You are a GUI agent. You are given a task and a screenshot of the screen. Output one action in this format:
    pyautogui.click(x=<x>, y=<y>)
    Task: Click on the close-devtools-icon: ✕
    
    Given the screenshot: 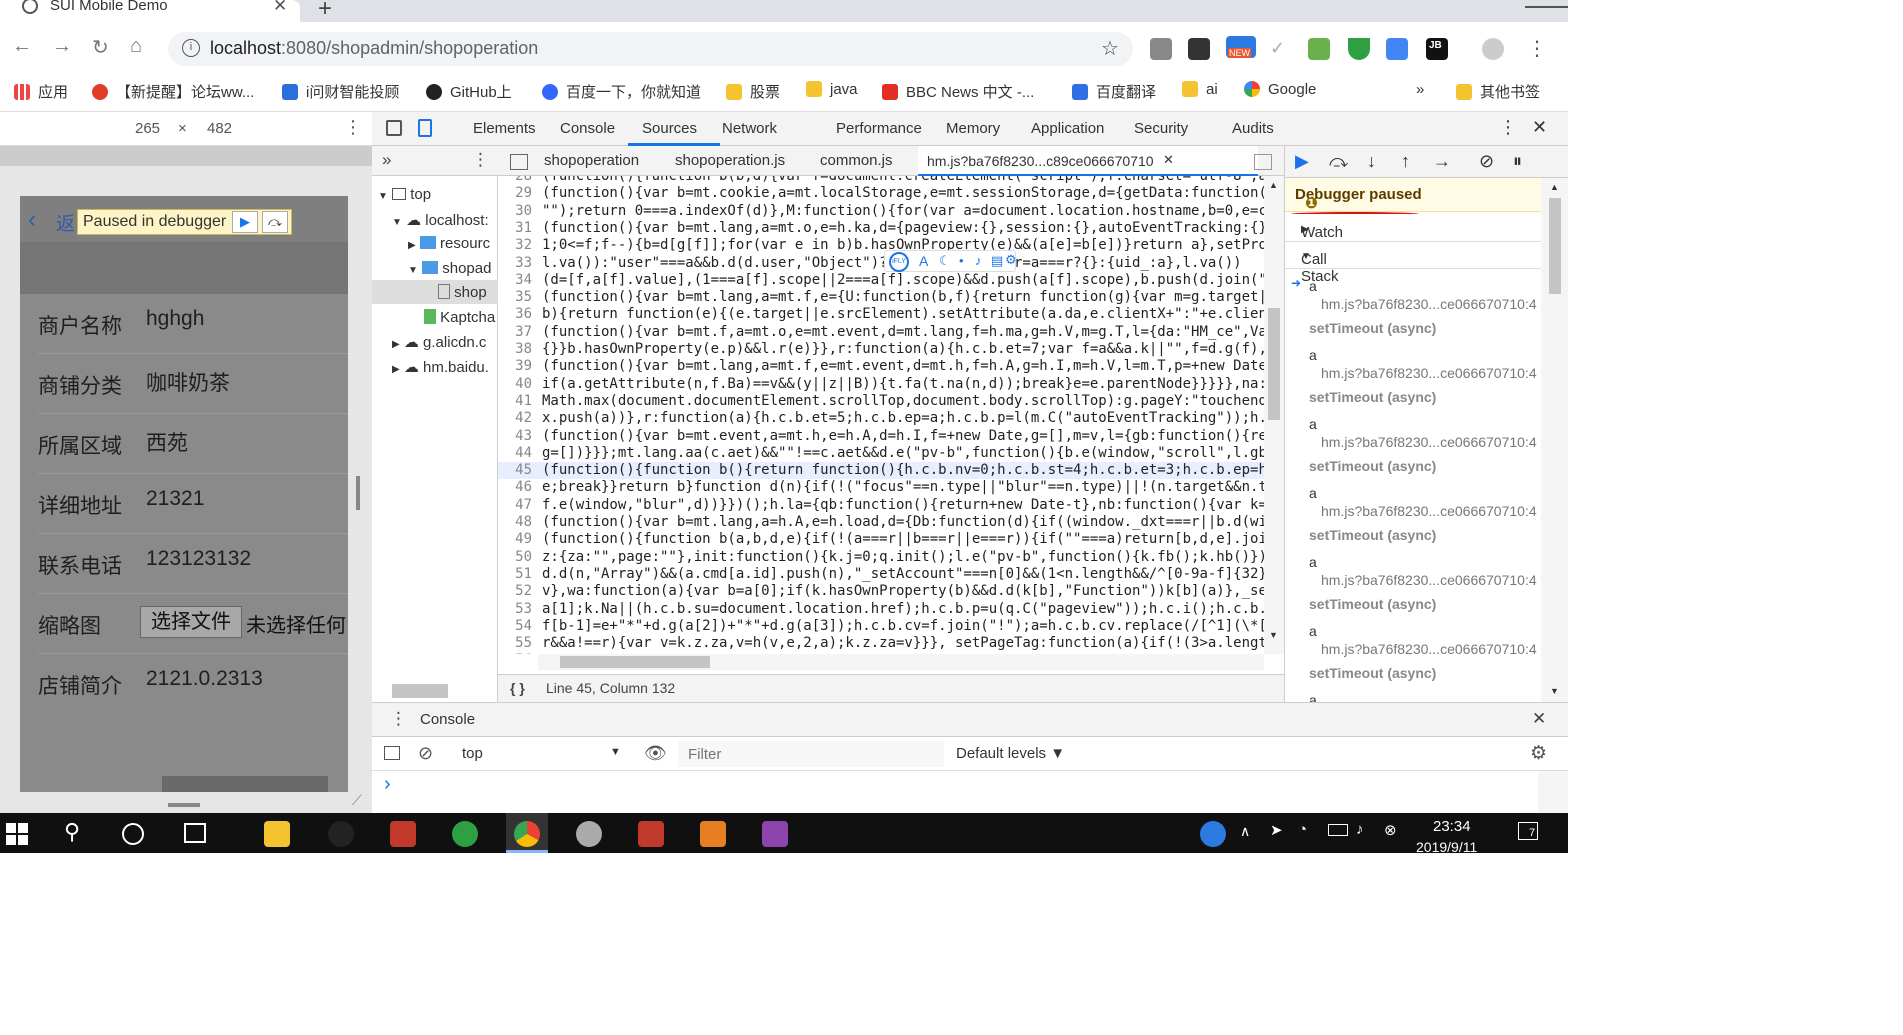 What is the action you would take?
    pyautogui.click(x=1539, y=127)
    